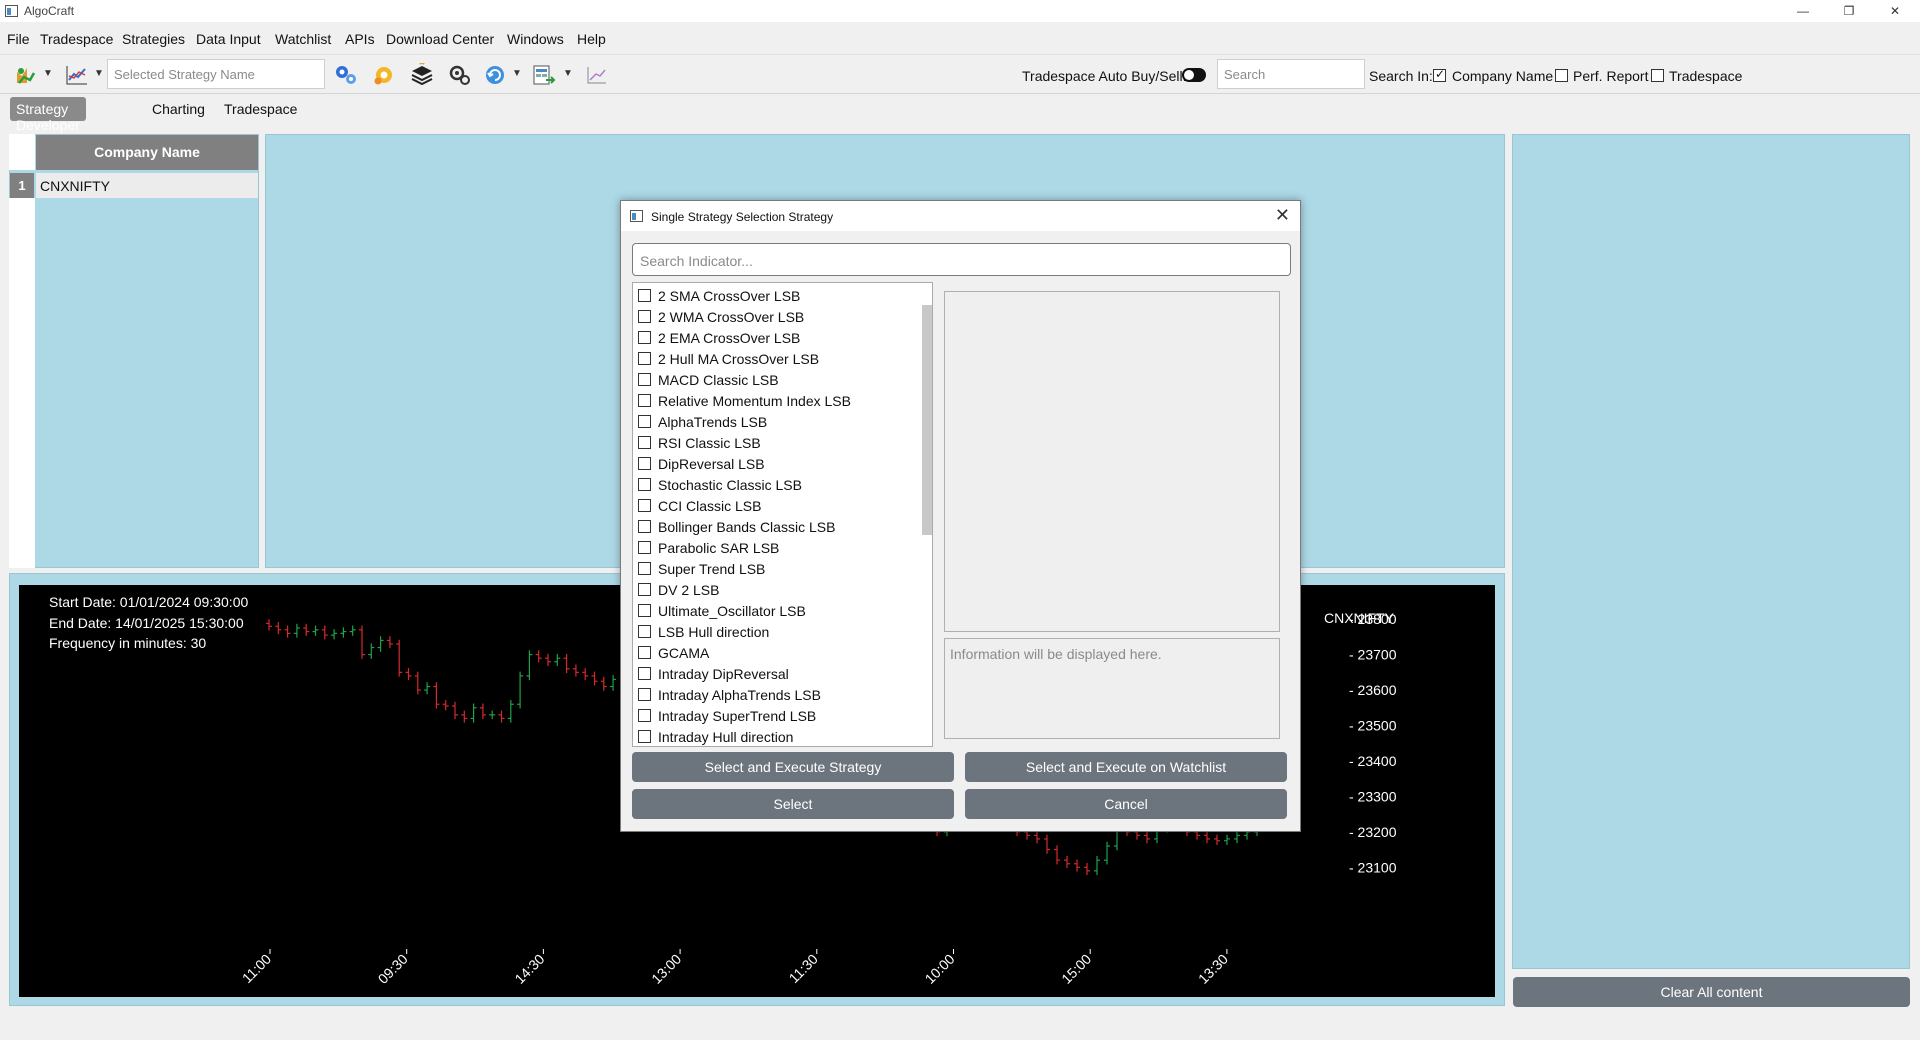 This screenshot has width=1920, height=1040. I want to click on tradespace-filter-label: Tradespace, so click(1706, 76).